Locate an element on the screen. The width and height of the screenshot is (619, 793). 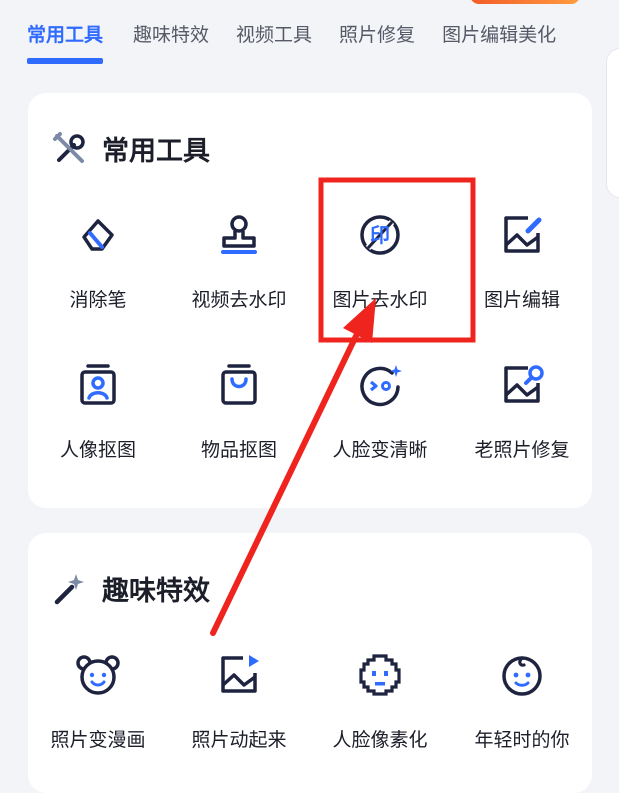
tool-image-edit: 图片编辑 is located at coordinates (522, 261).